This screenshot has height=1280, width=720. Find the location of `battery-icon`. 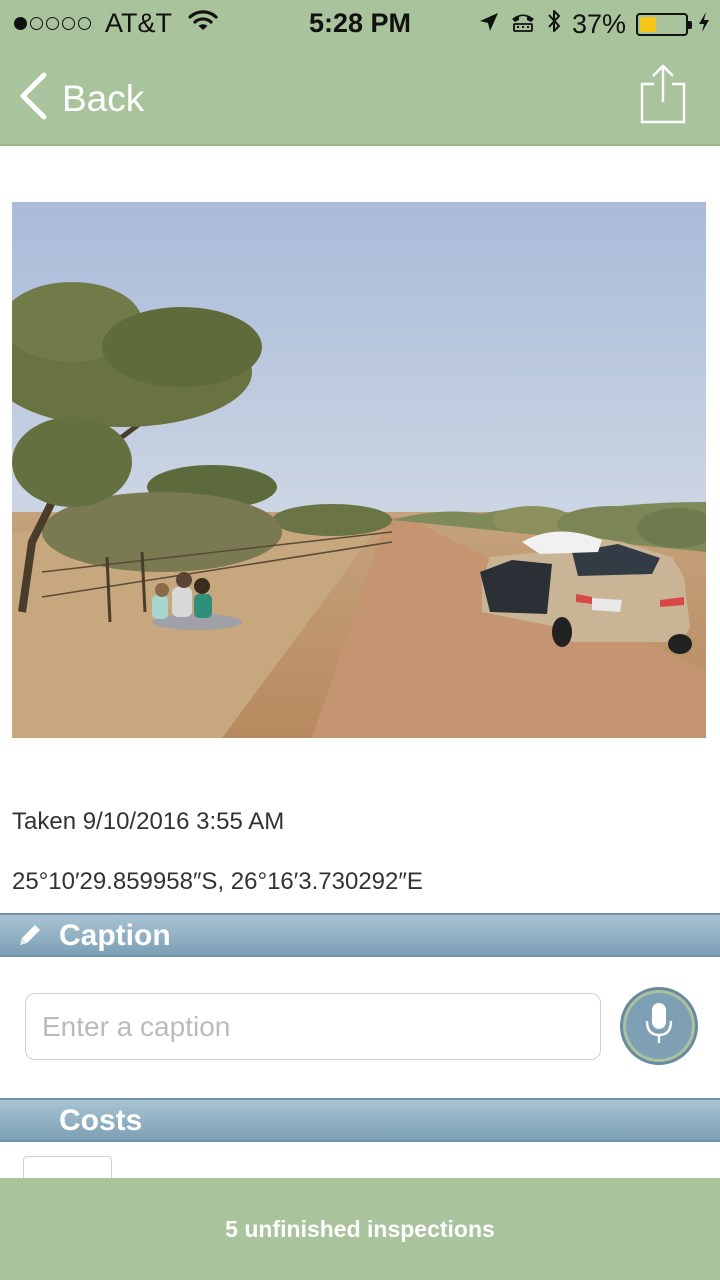

battery-icon is located at coordinates (664, 24).